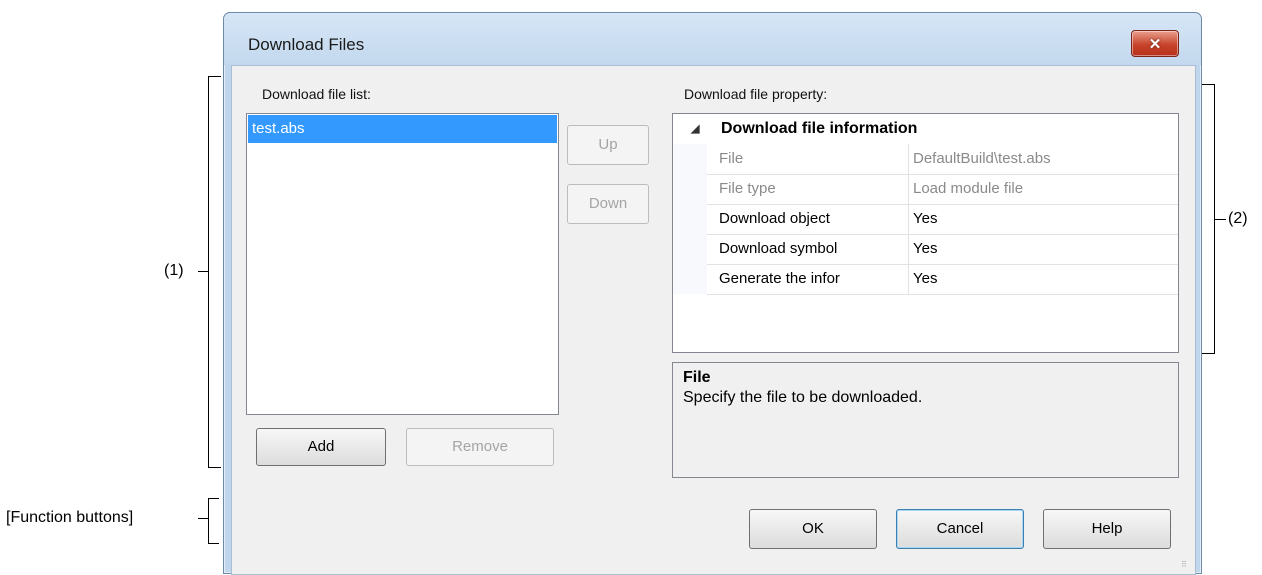 The width and height of the screenshot is (1262, 575). I want to click on ok-button: OK, so click(813, 529).